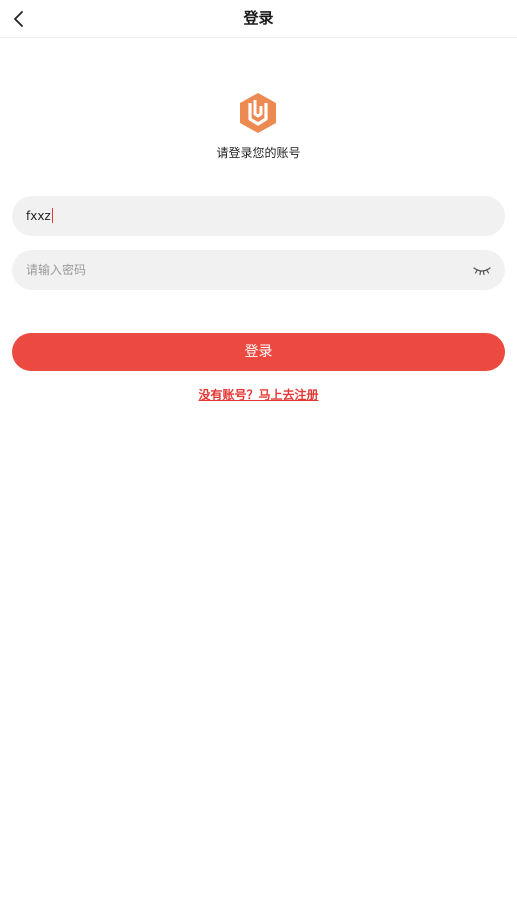 This screenshot has height=917, width=517. I want to click on login-subtitle: 请登录您的账号, so click(258, 153).